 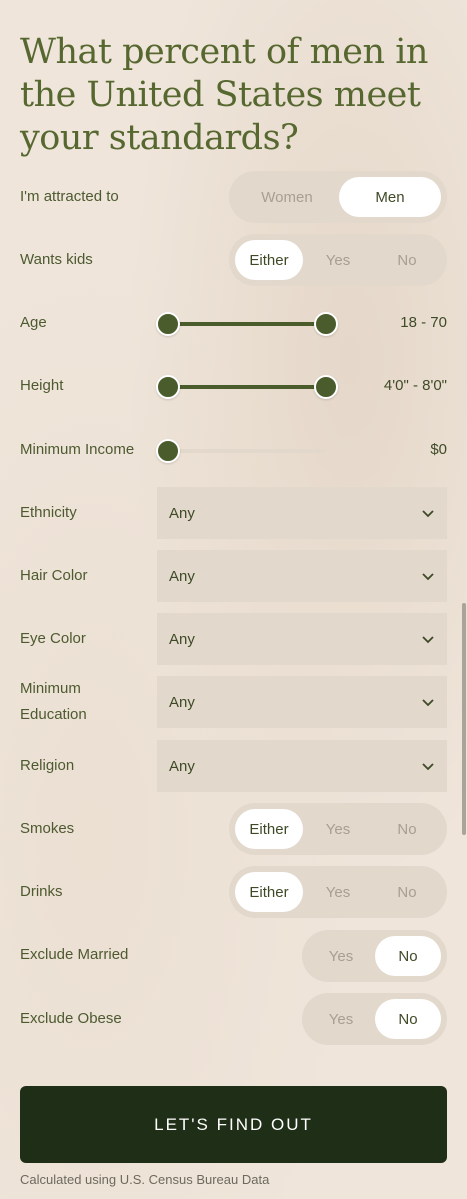 What do you see at coordinates (168, 324) in the screenshot?
I see `age-slider-min-handle` at bounding box center [168, 324].